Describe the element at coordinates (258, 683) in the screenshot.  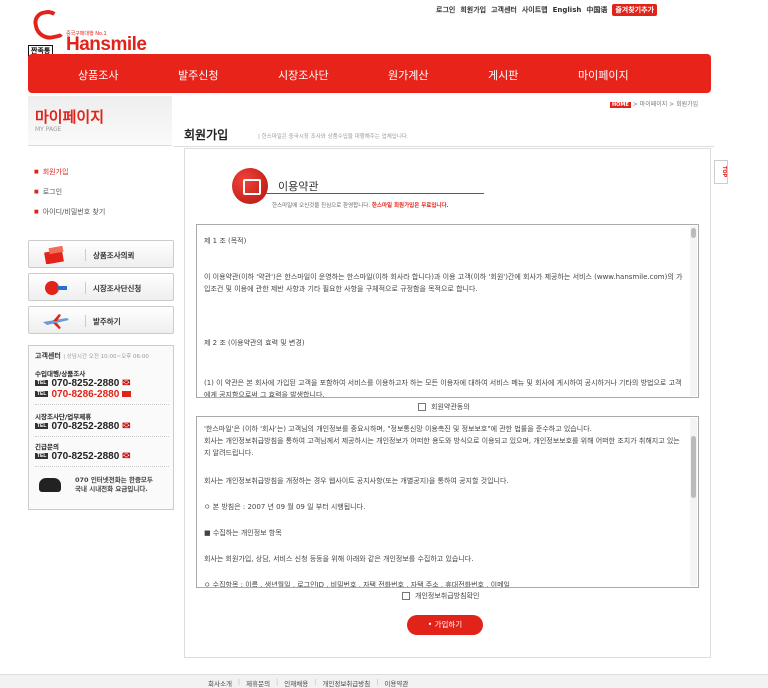
I see `footer-link-partnership: 제휴문의` at that location.